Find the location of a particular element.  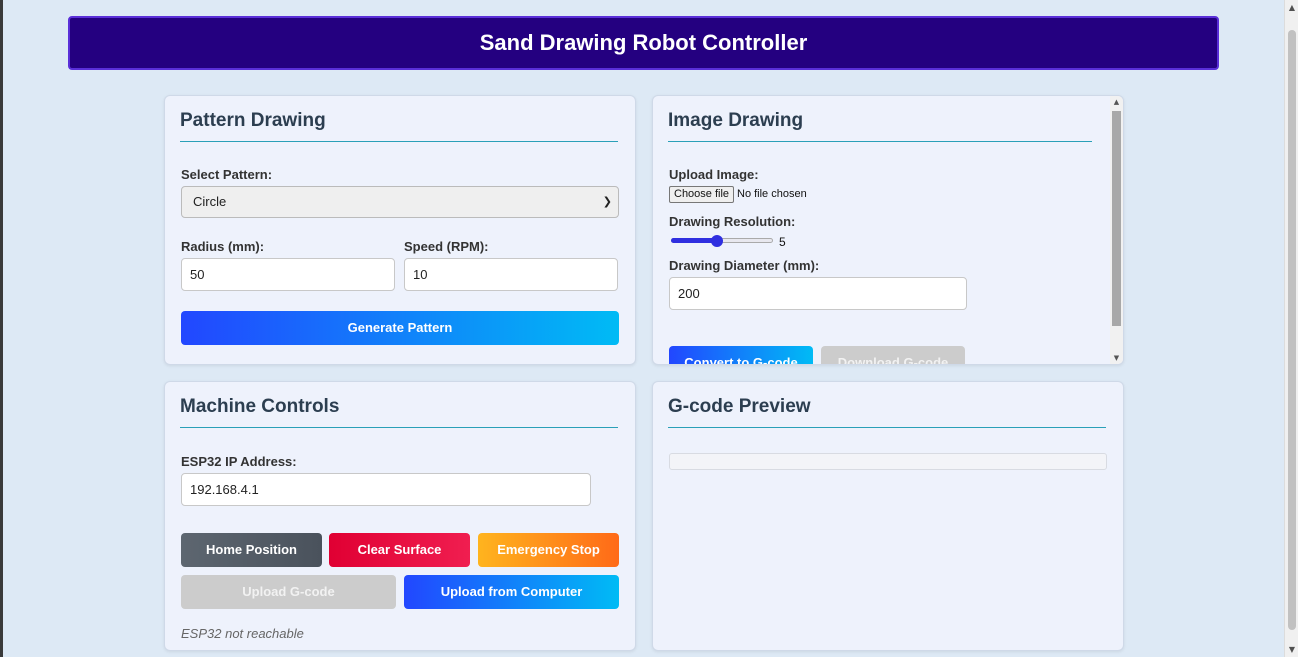

drawing-diameter-label: Drawing Diameter (mm): is located at coordinates (744, 265).